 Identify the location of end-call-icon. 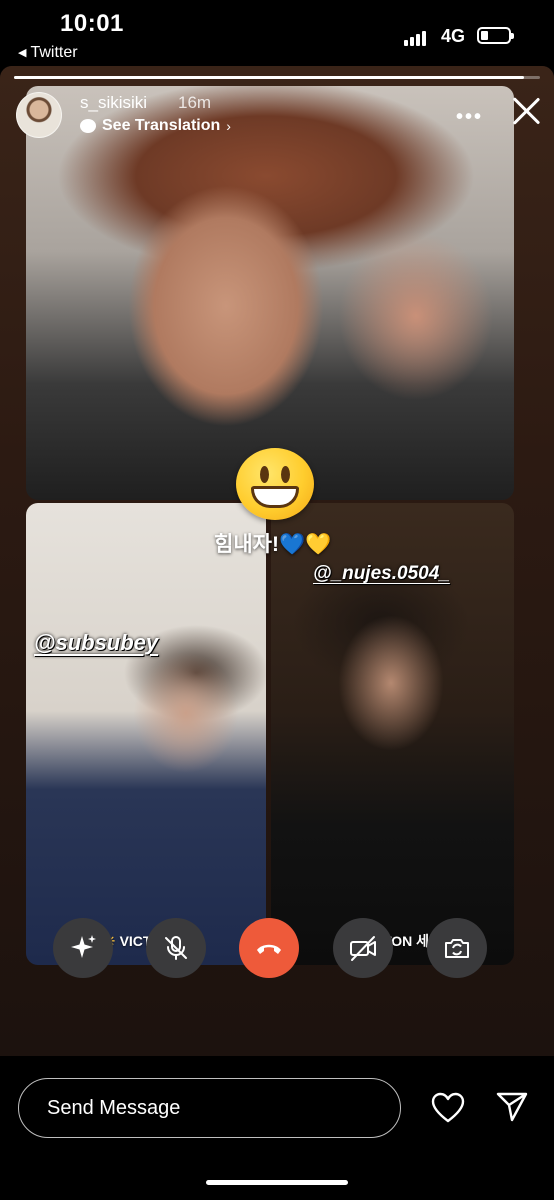
(269, 949).